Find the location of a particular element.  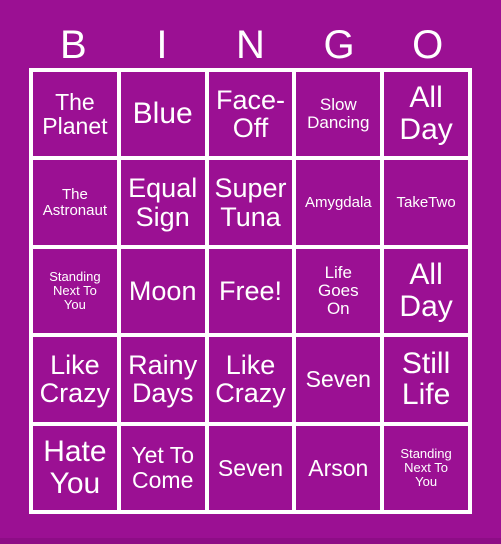

bingo-cell: Amygdala is located at coordinates (338, 202).